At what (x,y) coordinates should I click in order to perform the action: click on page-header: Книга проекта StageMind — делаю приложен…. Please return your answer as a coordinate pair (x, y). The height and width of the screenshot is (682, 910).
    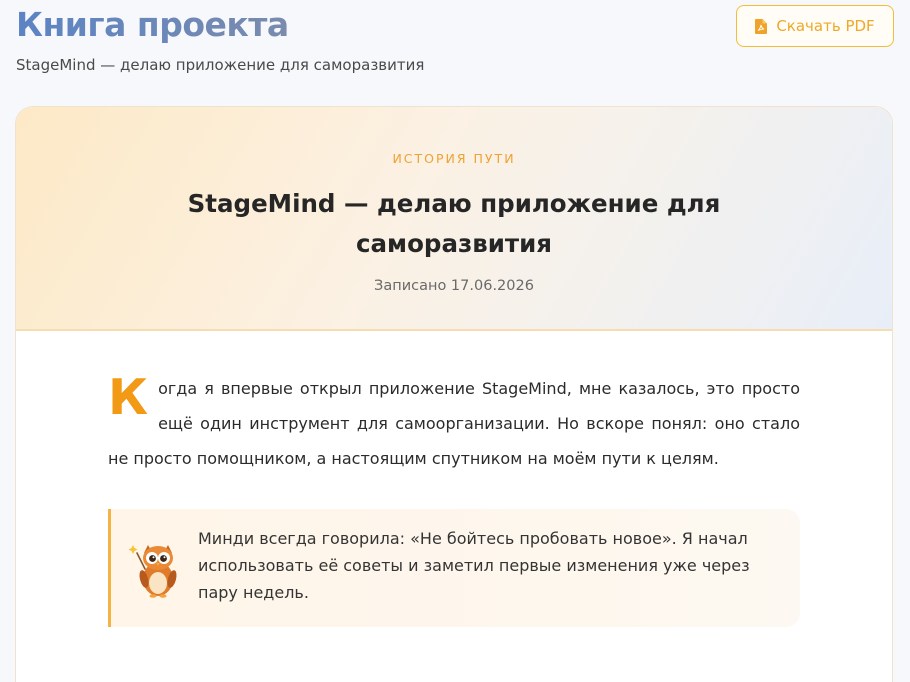
    Looking at the image, I should click on (455, 45).